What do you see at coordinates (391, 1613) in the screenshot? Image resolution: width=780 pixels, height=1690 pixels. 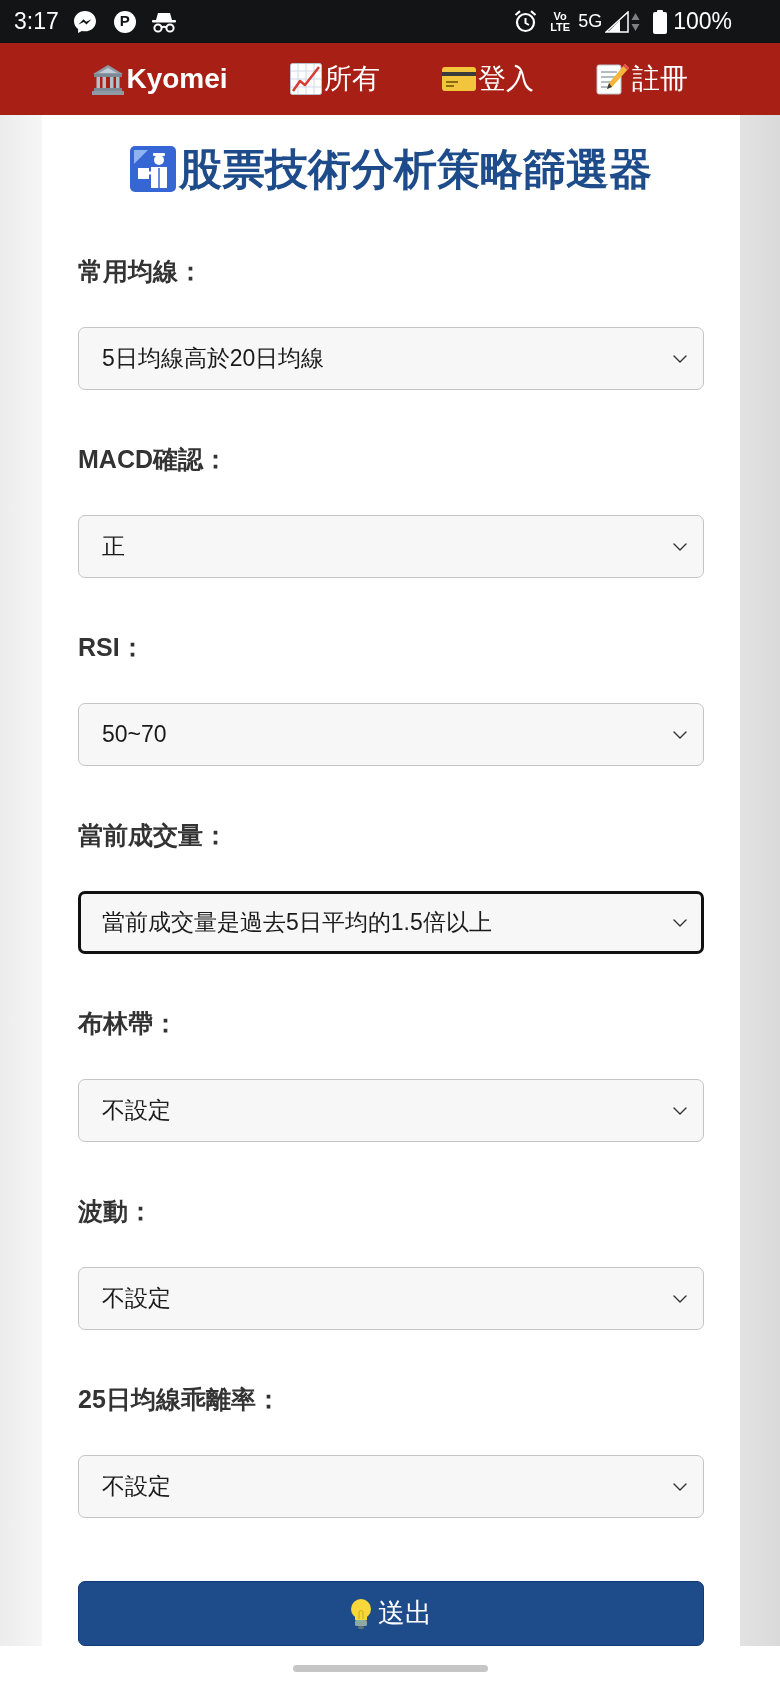 I see `submit-button: 送出` at bounding box center [391, 1613].